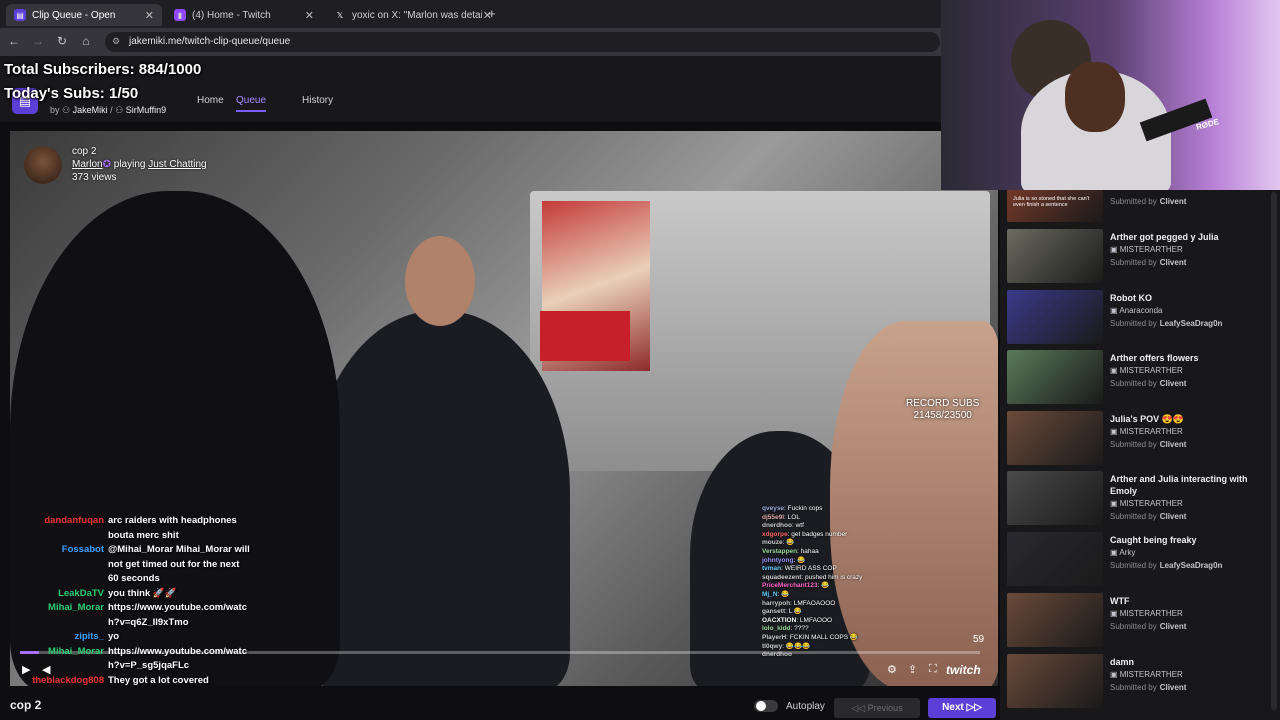  I want to click on overlay-chat-msg: : hahaa, so click(808, 551).